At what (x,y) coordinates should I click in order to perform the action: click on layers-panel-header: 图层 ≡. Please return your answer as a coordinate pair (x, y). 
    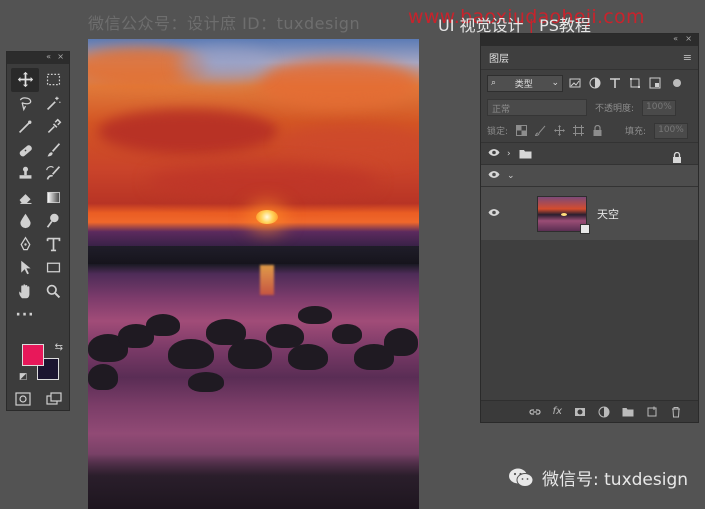
    Looking at the image, I should click on (589, 58).